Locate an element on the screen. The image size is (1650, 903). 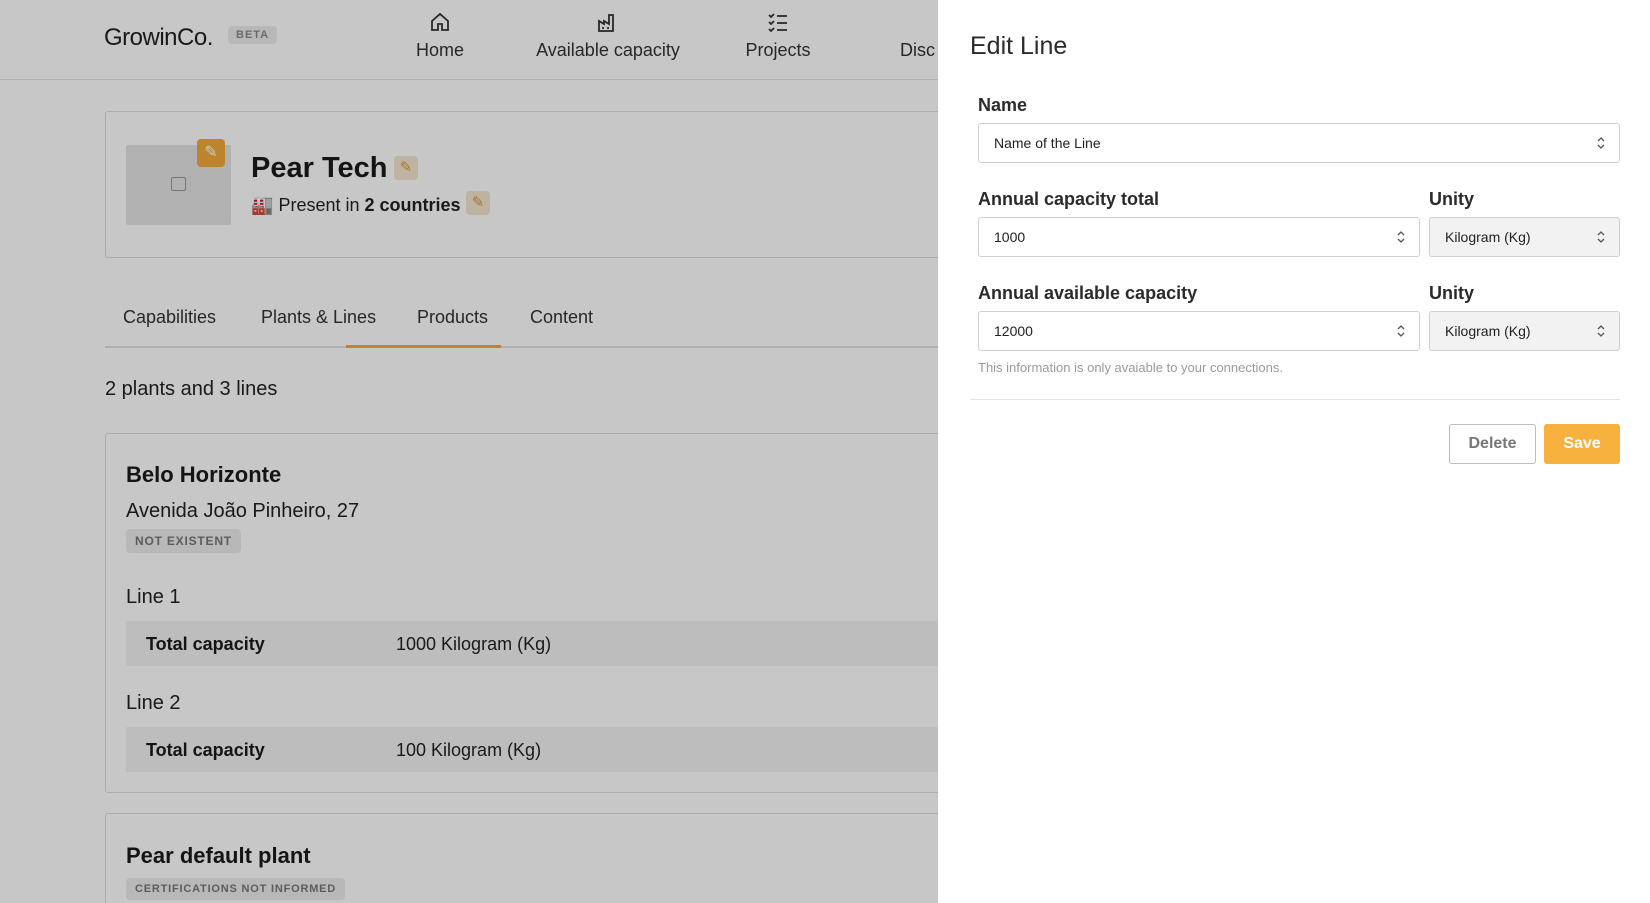
unity-select-value: Kilogram (Kg) is located at coordinates (1488, 237).